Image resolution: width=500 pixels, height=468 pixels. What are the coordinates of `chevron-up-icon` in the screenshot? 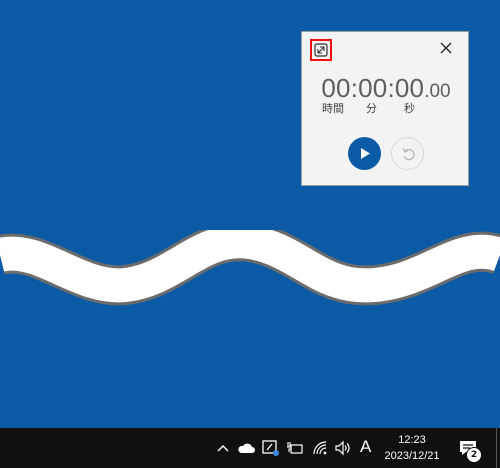 It's located at (223, 448).